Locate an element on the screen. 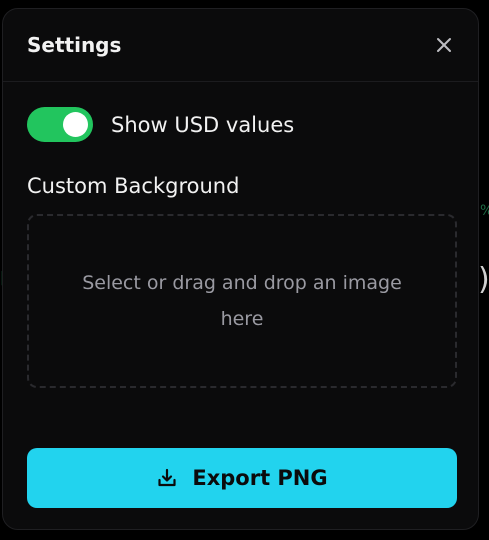  show-usd-row: Show USD values is located at coordinates (160, 124).